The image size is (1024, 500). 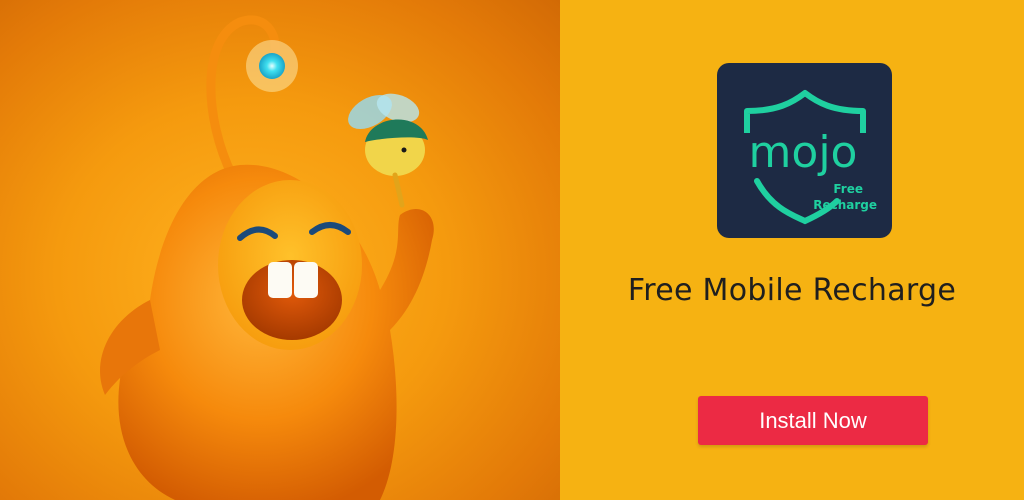 I want to click on bird-eye, so click(x=404, y=150).